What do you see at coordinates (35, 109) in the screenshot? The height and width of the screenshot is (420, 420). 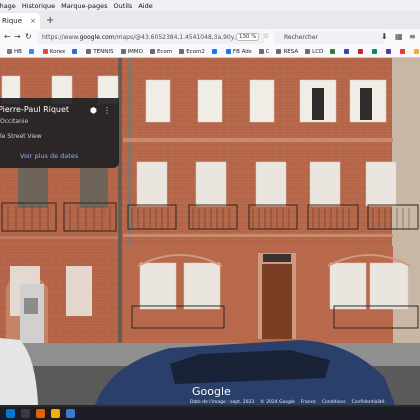 I see `location-title: Pierre-Paul Riquet` at bounding box center [35, 109].